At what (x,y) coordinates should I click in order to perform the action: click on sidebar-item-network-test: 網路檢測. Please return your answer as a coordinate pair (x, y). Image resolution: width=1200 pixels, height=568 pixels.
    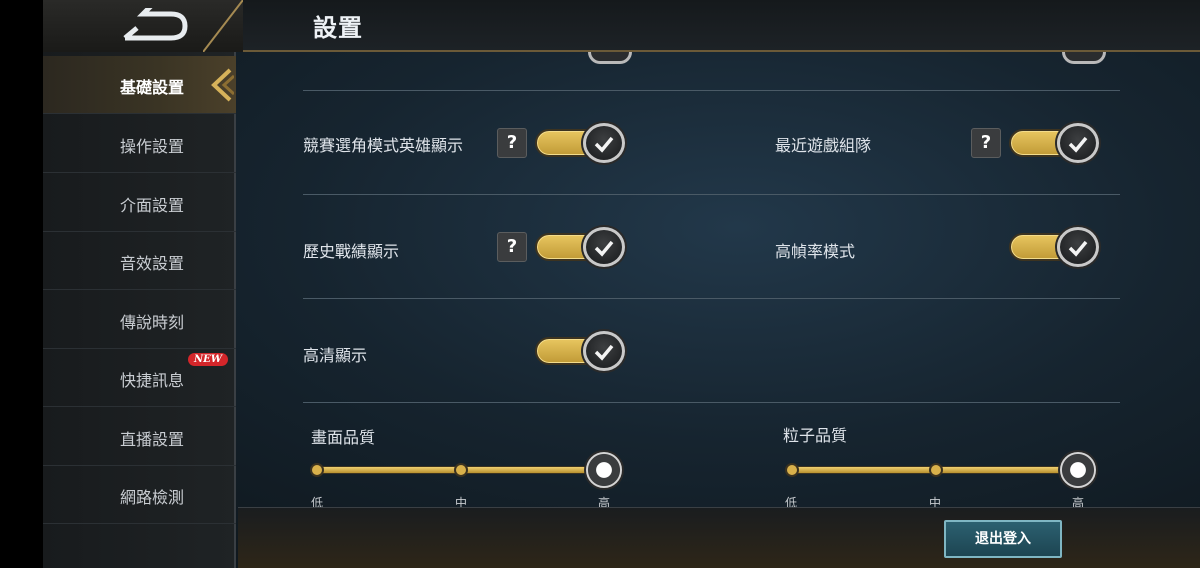
    Looking at the image, I should click on (139, 495).